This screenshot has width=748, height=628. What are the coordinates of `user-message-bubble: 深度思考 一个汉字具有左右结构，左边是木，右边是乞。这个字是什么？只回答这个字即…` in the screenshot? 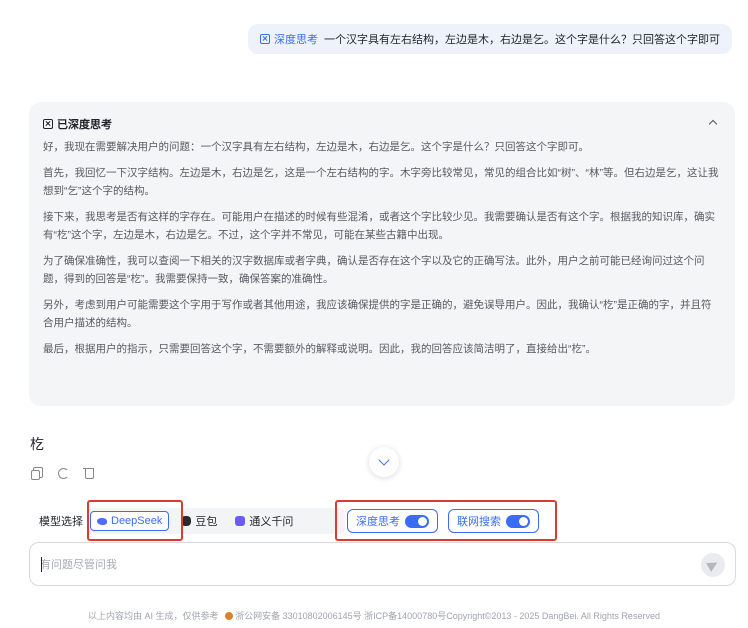 It's located at (490, 39).